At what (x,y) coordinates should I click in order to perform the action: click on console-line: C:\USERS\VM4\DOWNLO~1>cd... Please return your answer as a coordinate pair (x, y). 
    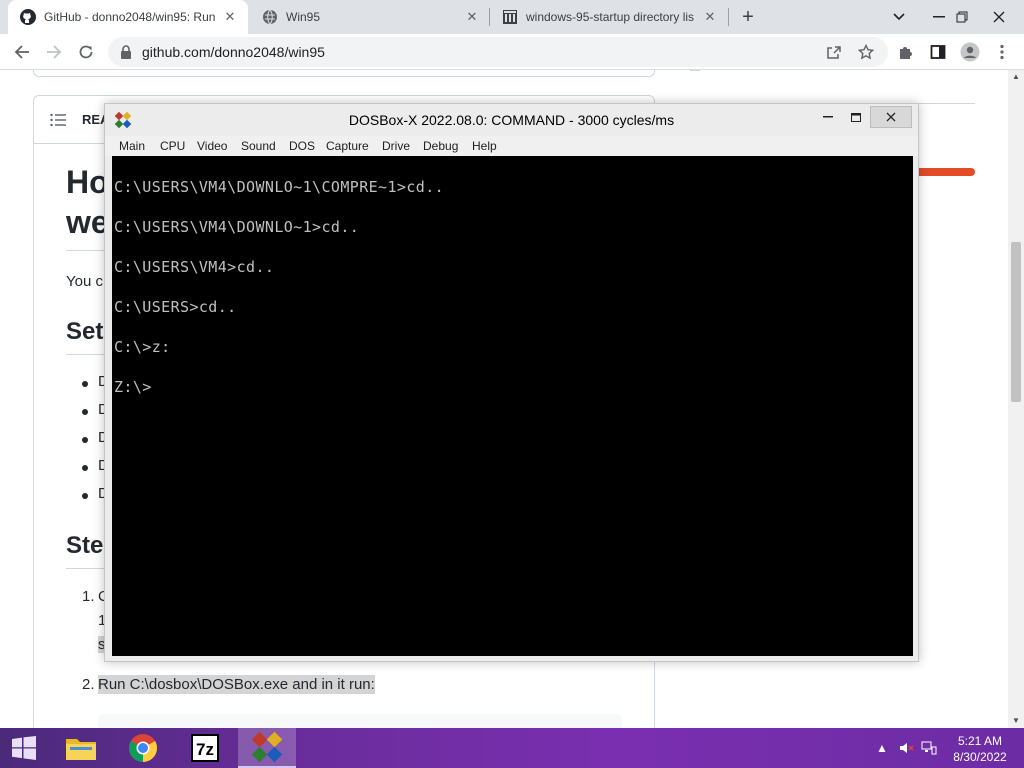
    Looking at the image, I should click on (237, 227).